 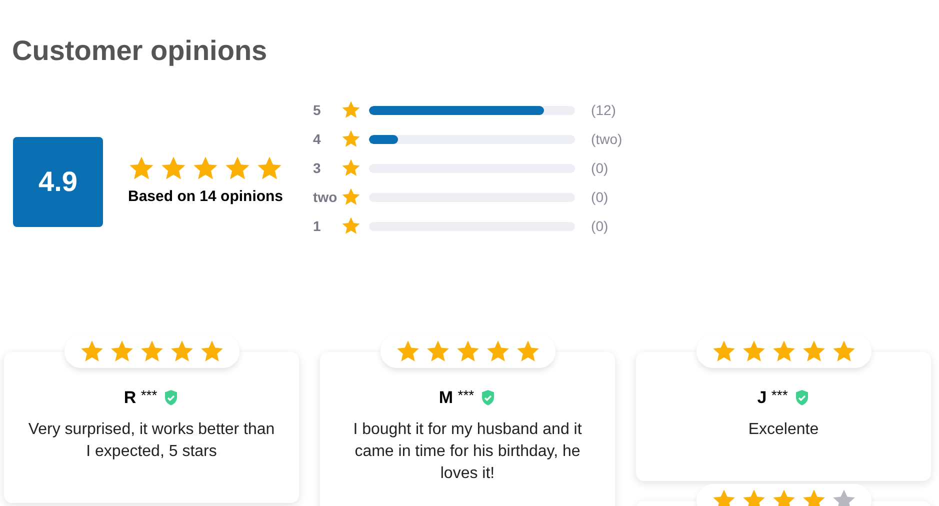 What do you see at coordinates (783, 430) in the screenshot?
I see `review-text: Excelente` at bounding box center [783, 430].